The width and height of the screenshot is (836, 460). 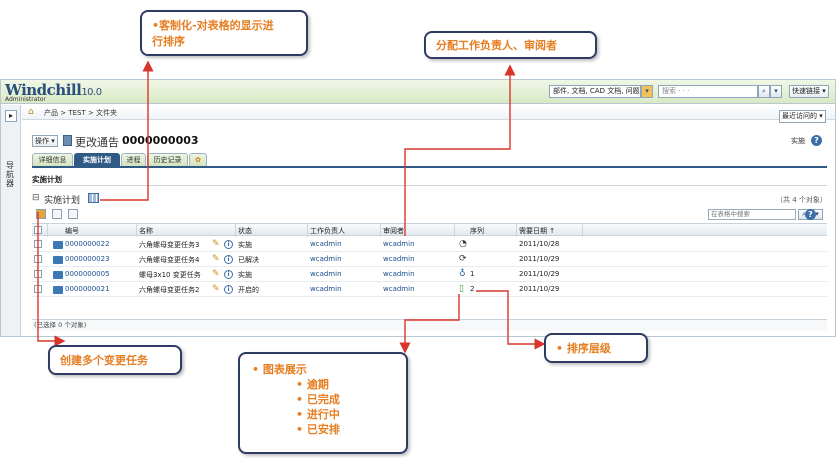 I want to click on expand-navigator-icon: ▸, so click(x=11, y=116).